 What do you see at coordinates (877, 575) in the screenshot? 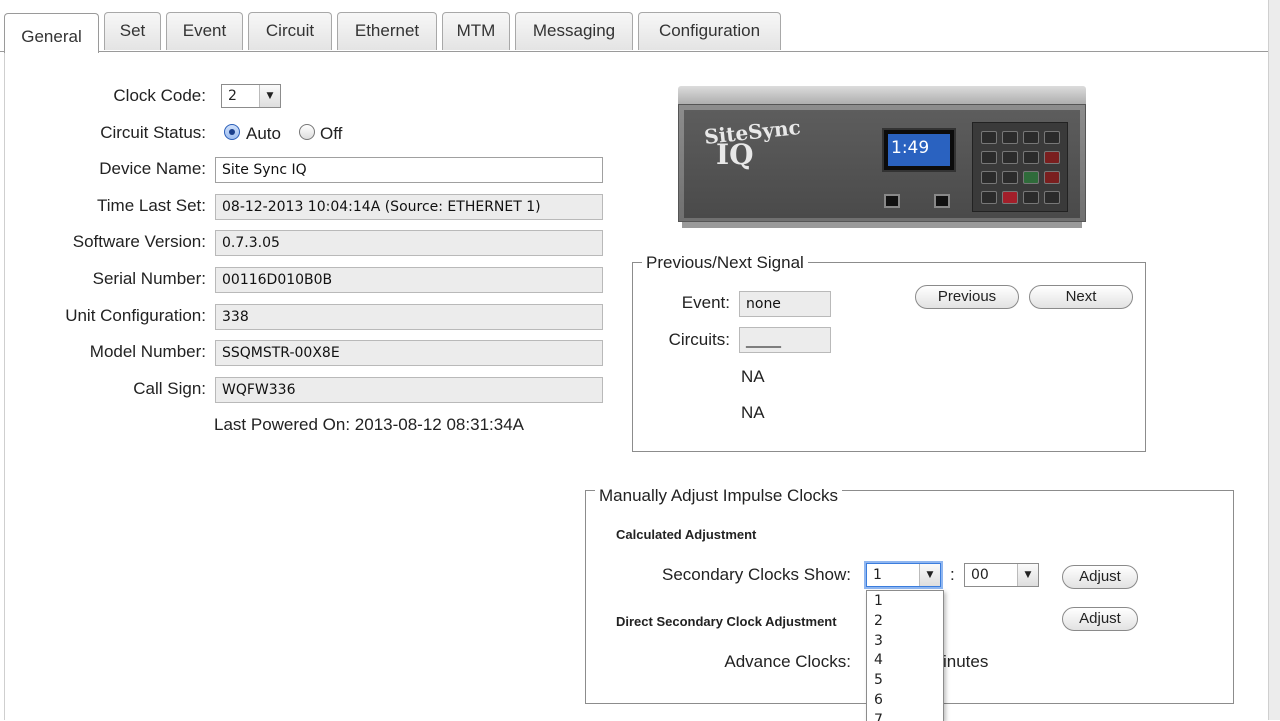
I see `hour-select-value: 1` at bounding box center [877, 575].